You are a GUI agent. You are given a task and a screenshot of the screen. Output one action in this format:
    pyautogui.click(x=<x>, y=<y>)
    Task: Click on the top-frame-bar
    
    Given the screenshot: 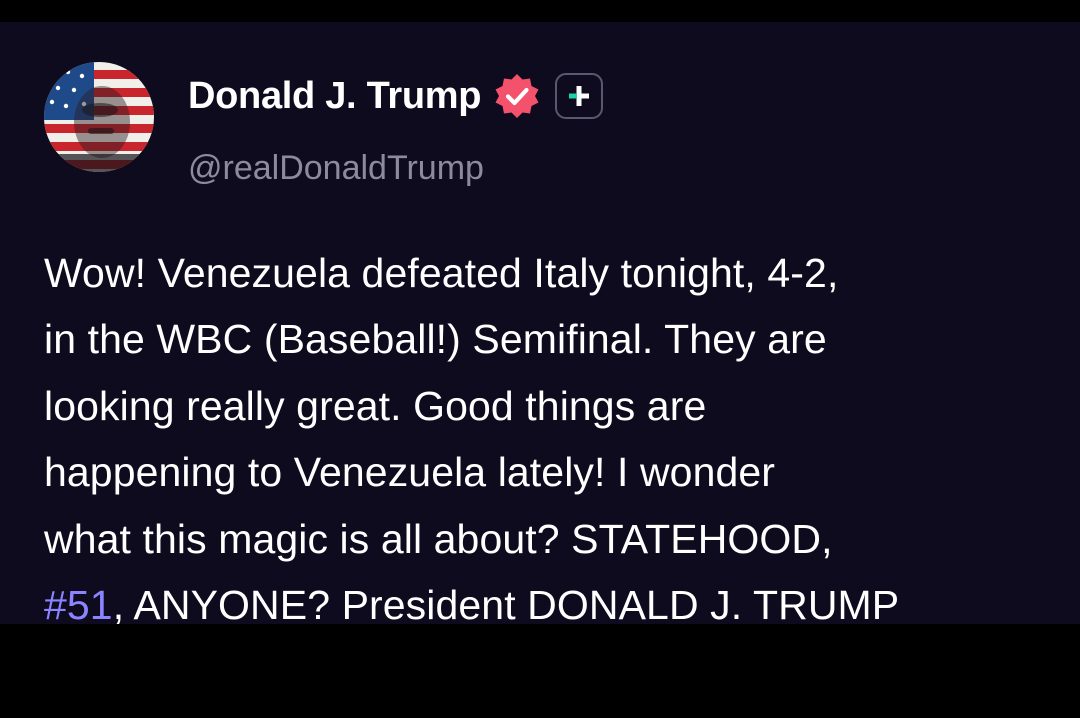 What is the action you would take?
    pyautogui.click(x=540, y=11)
    